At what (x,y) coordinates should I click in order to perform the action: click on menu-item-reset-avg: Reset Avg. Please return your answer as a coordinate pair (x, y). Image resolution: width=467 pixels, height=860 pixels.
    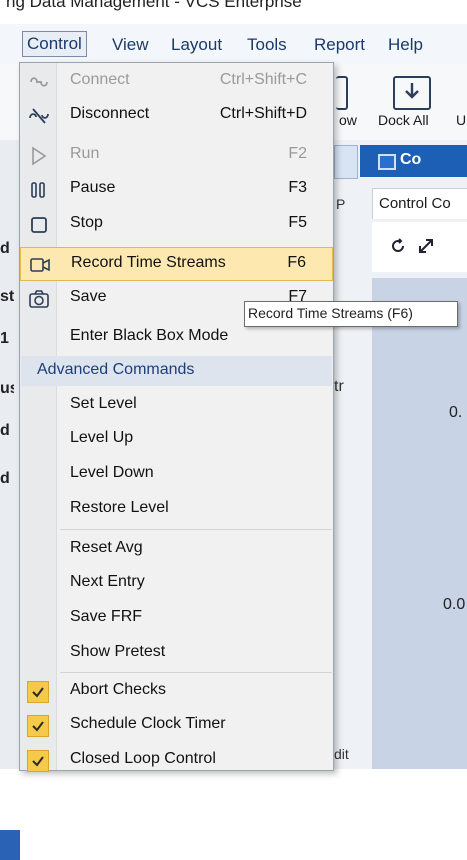
    Looking at the image, I should click on (176, 550).